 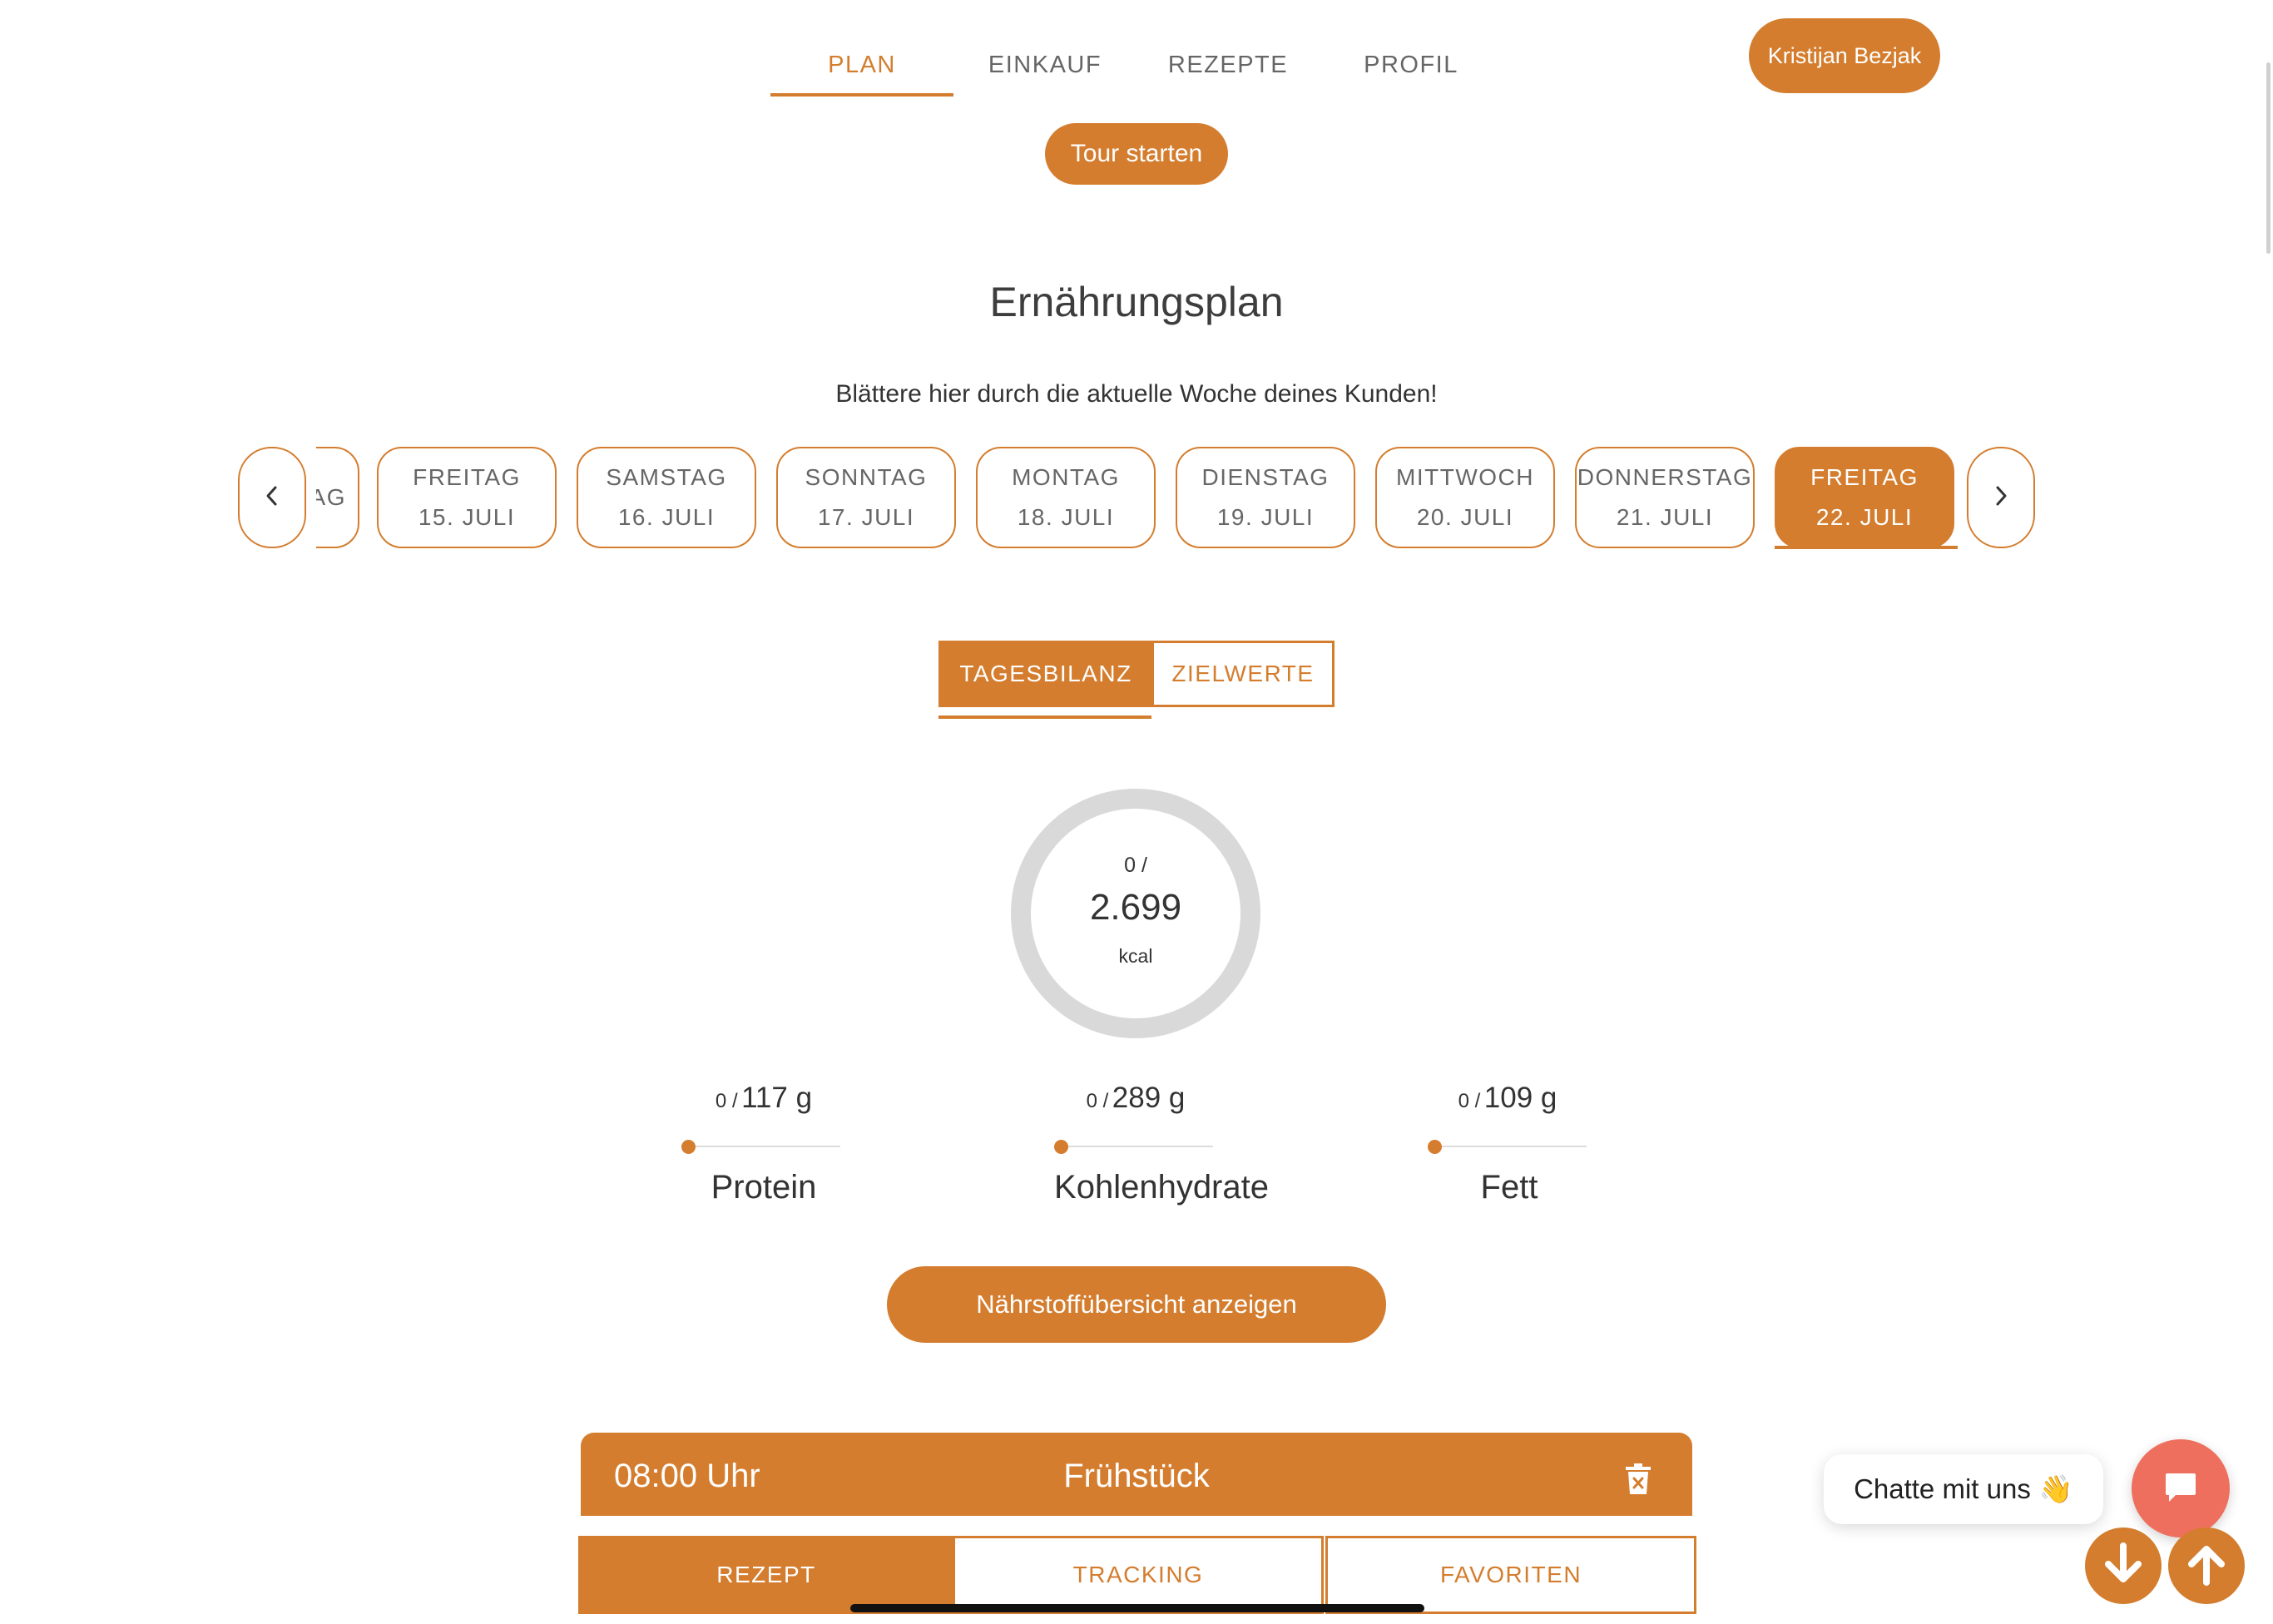 What do you see at coordinates (1135, 956) in the screenshot?
I see `calorie-unit: kcal` at bounding box center [1135, 956].